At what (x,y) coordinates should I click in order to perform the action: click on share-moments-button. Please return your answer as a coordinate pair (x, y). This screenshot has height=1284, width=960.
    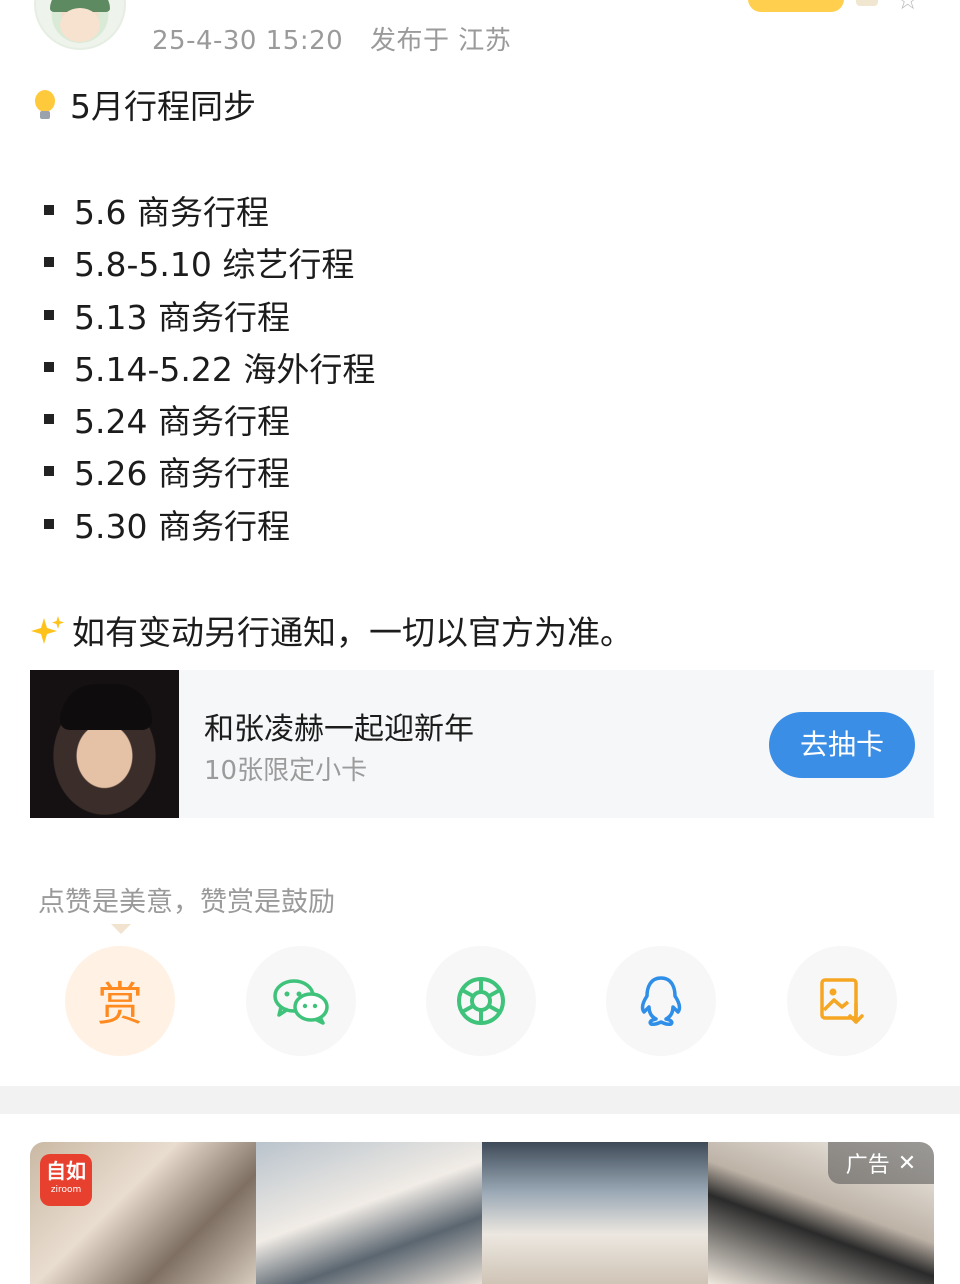
    Looking at the image, I should click on (481, 1001).